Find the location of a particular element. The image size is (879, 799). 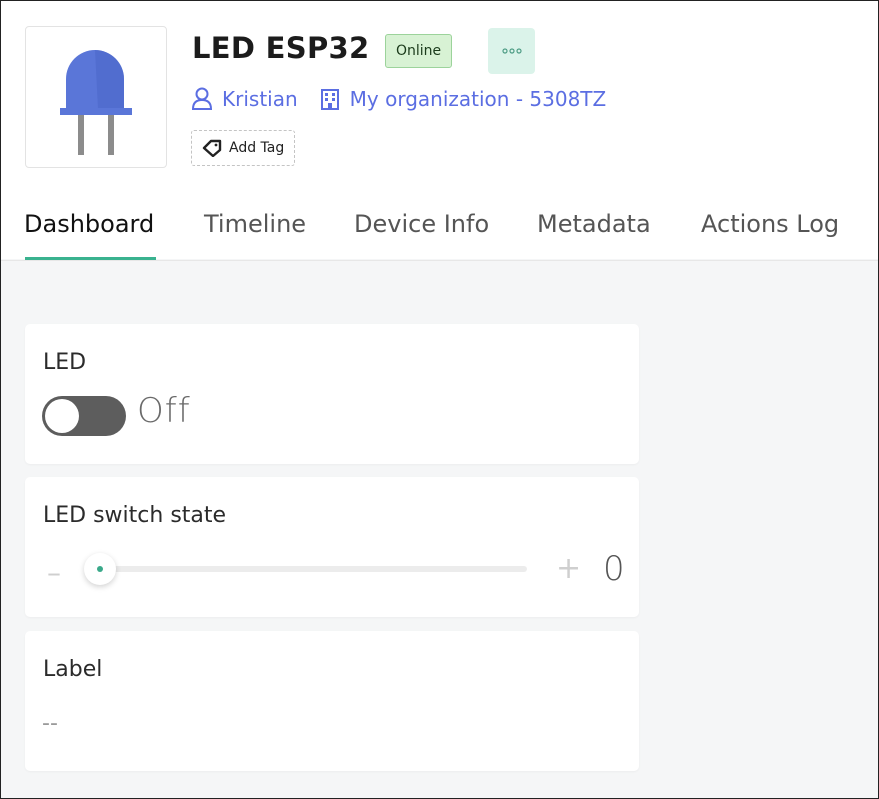

widget-led: LED is located at coordinates (332, 394).